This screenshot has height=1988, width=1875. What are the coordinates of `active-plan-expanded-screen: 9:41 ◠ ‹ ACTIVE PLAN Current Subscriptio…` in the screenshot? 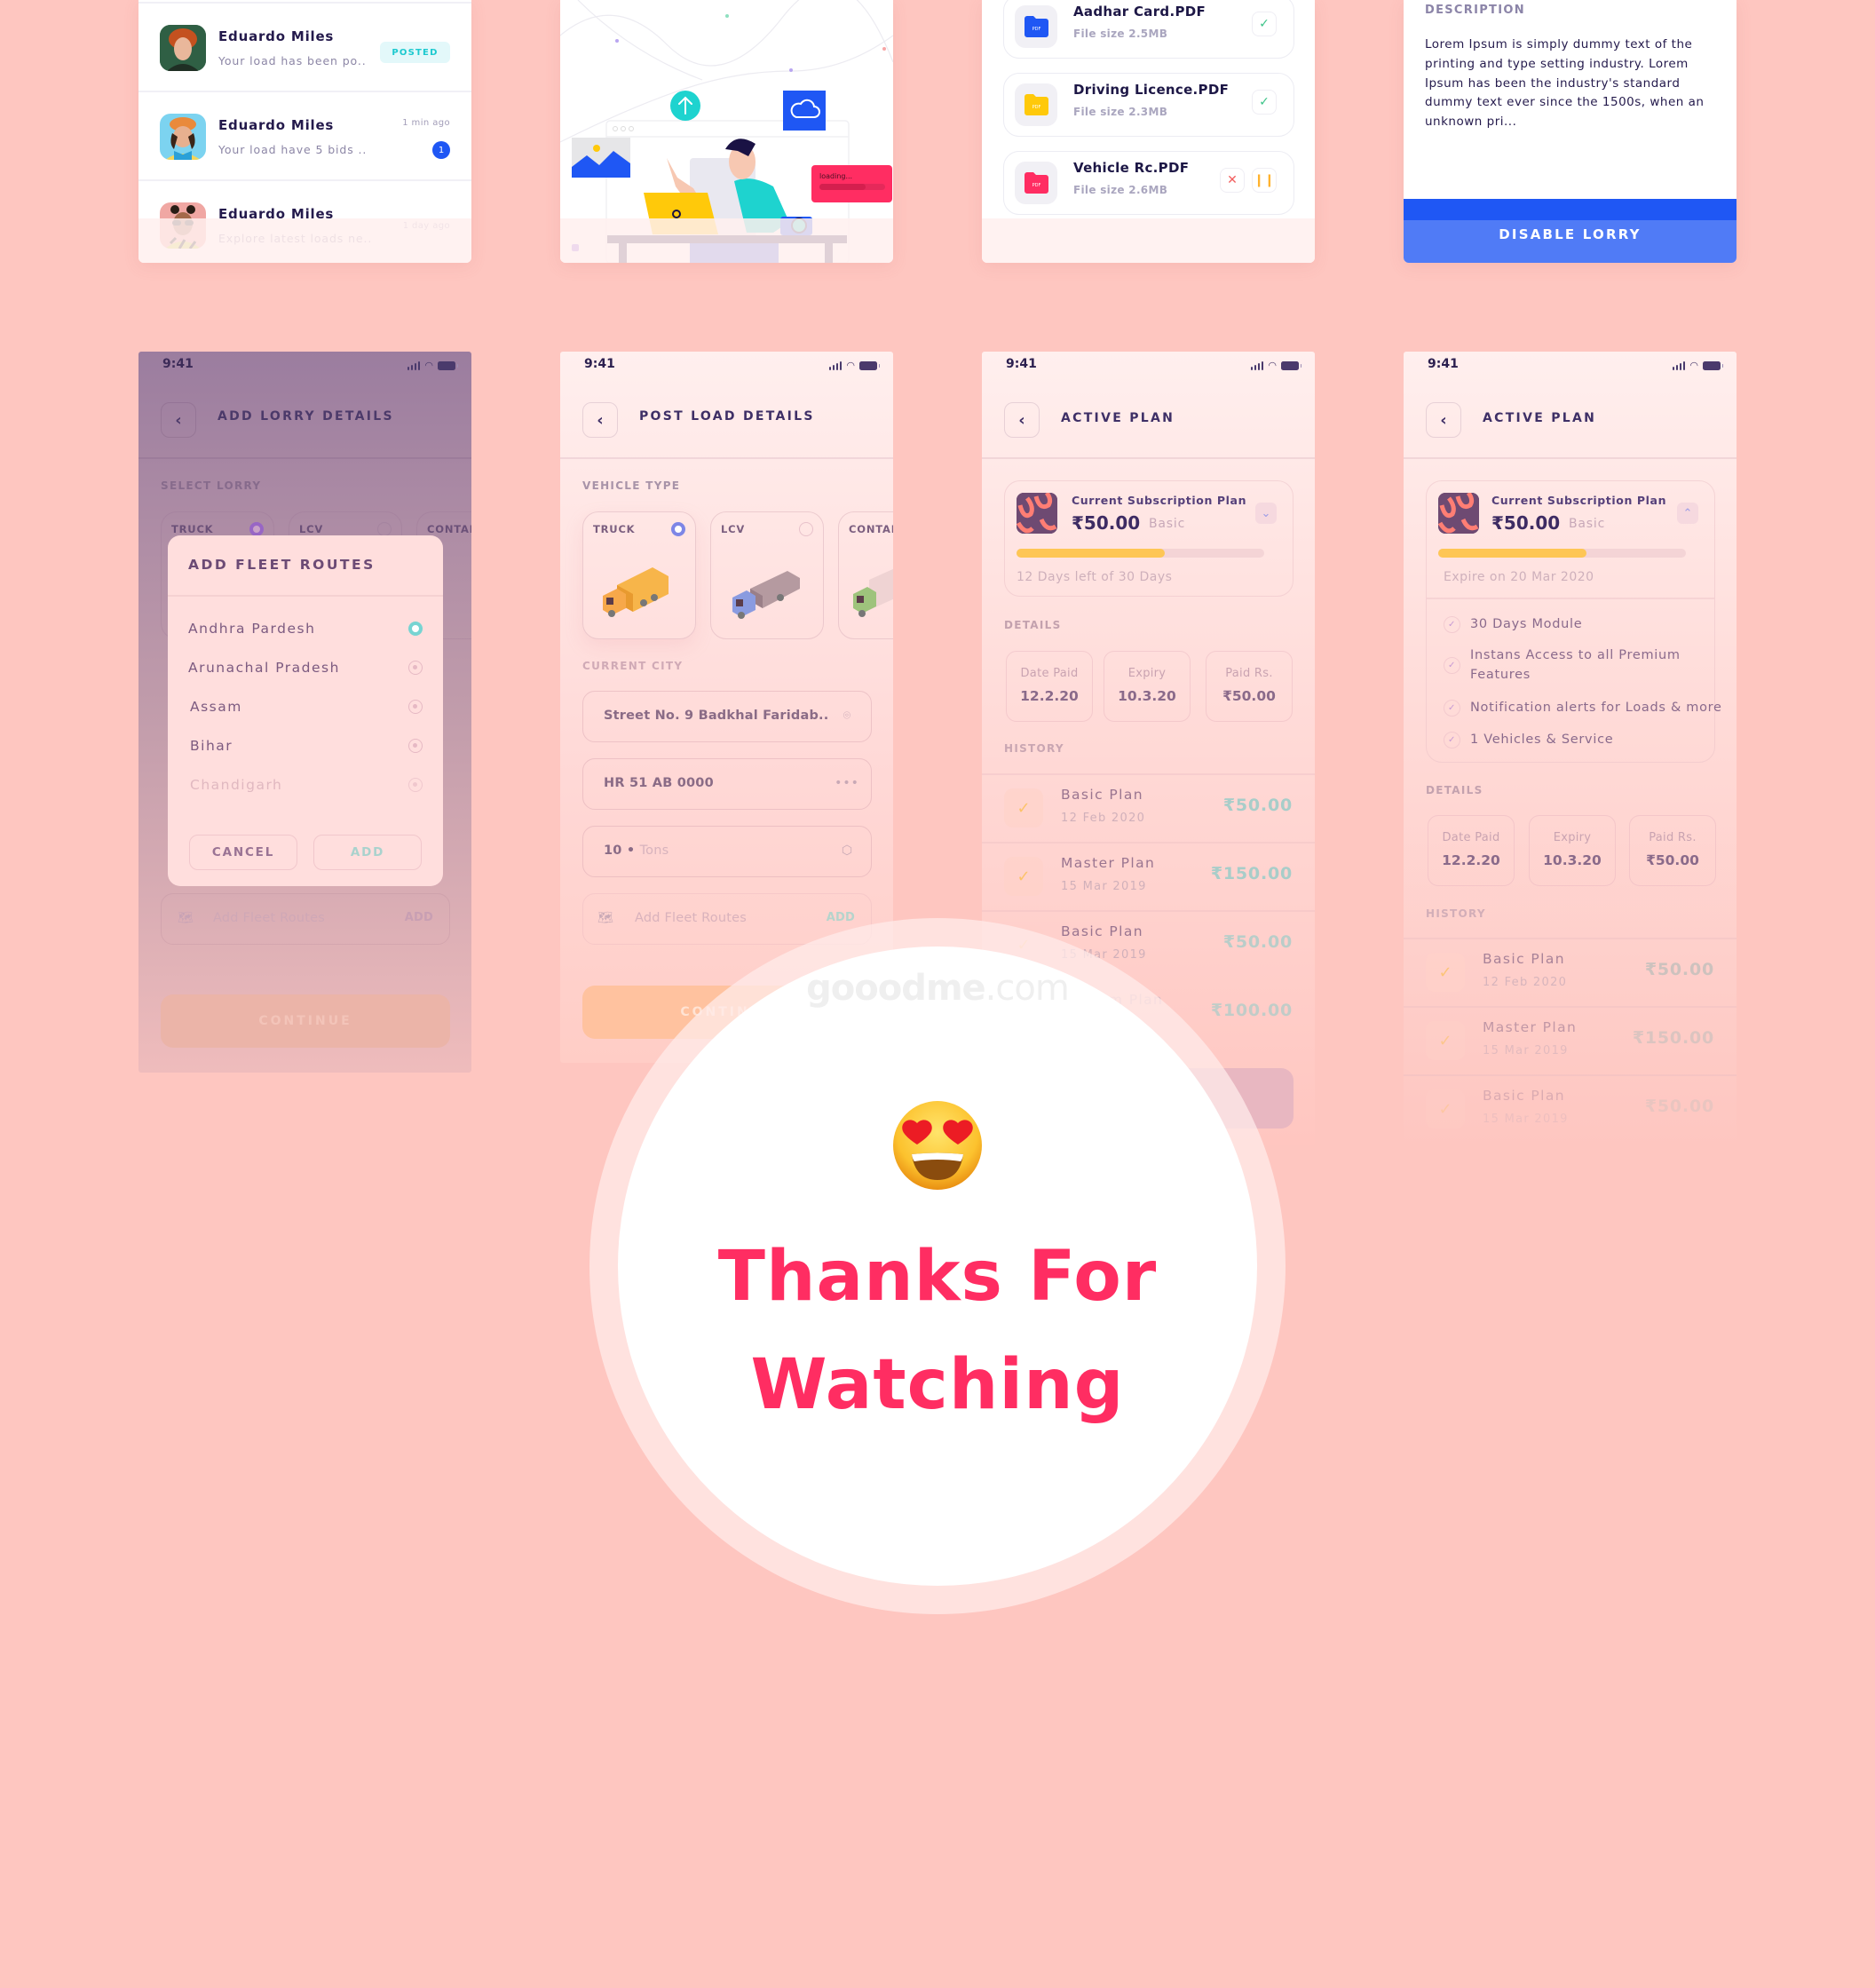 It's located at (1571, 751).